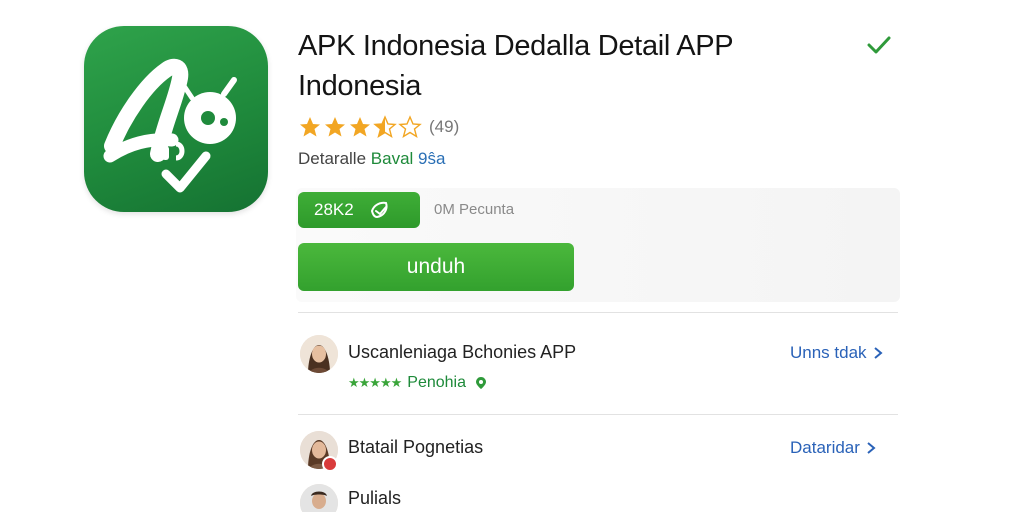  What do you see at coordinates (176, 119) in the screenshot?
I see `app-logo-icon` at bounding box center [176, 119].